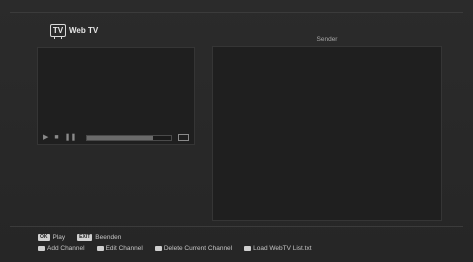  Describe the element at coordinates (282, 248) in the screenshot. I see `load-list-hint: Load WebTV List.txt` at that location.